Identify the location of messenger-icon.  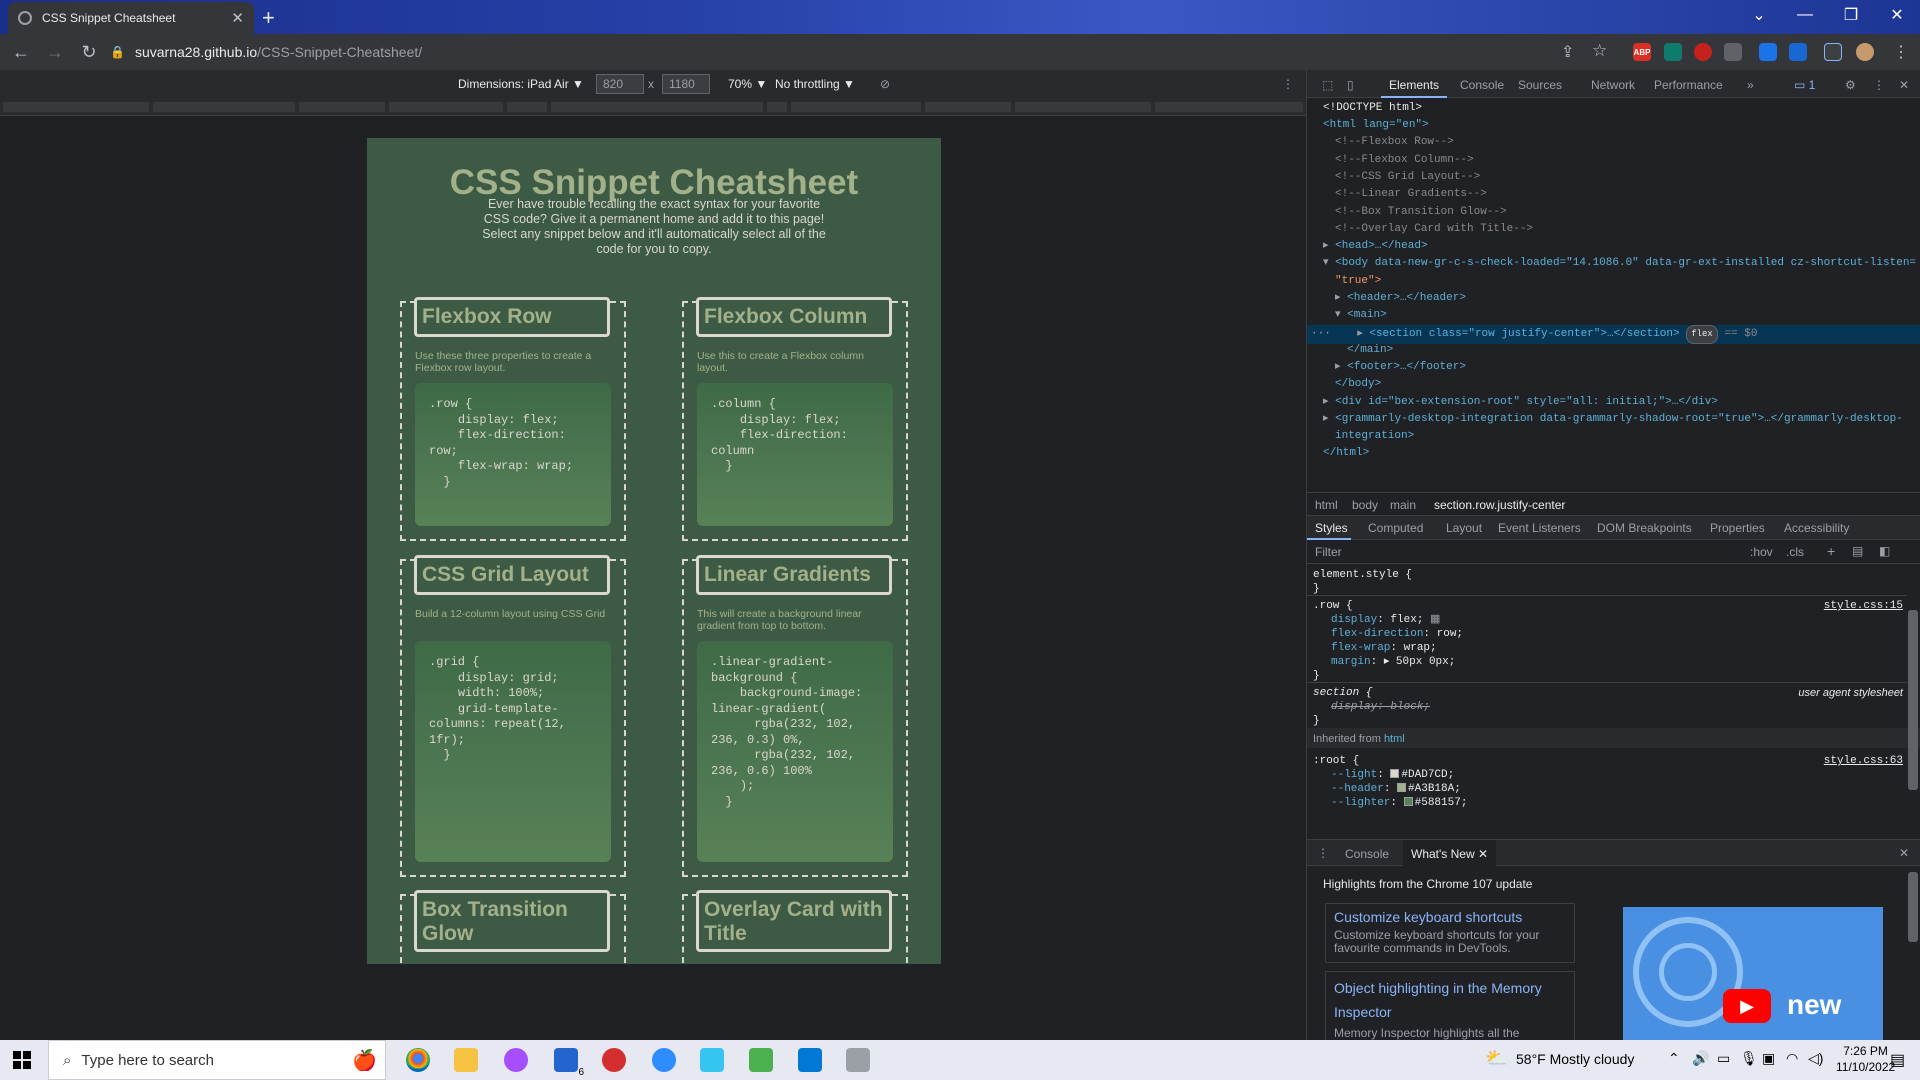
(516, 1060).